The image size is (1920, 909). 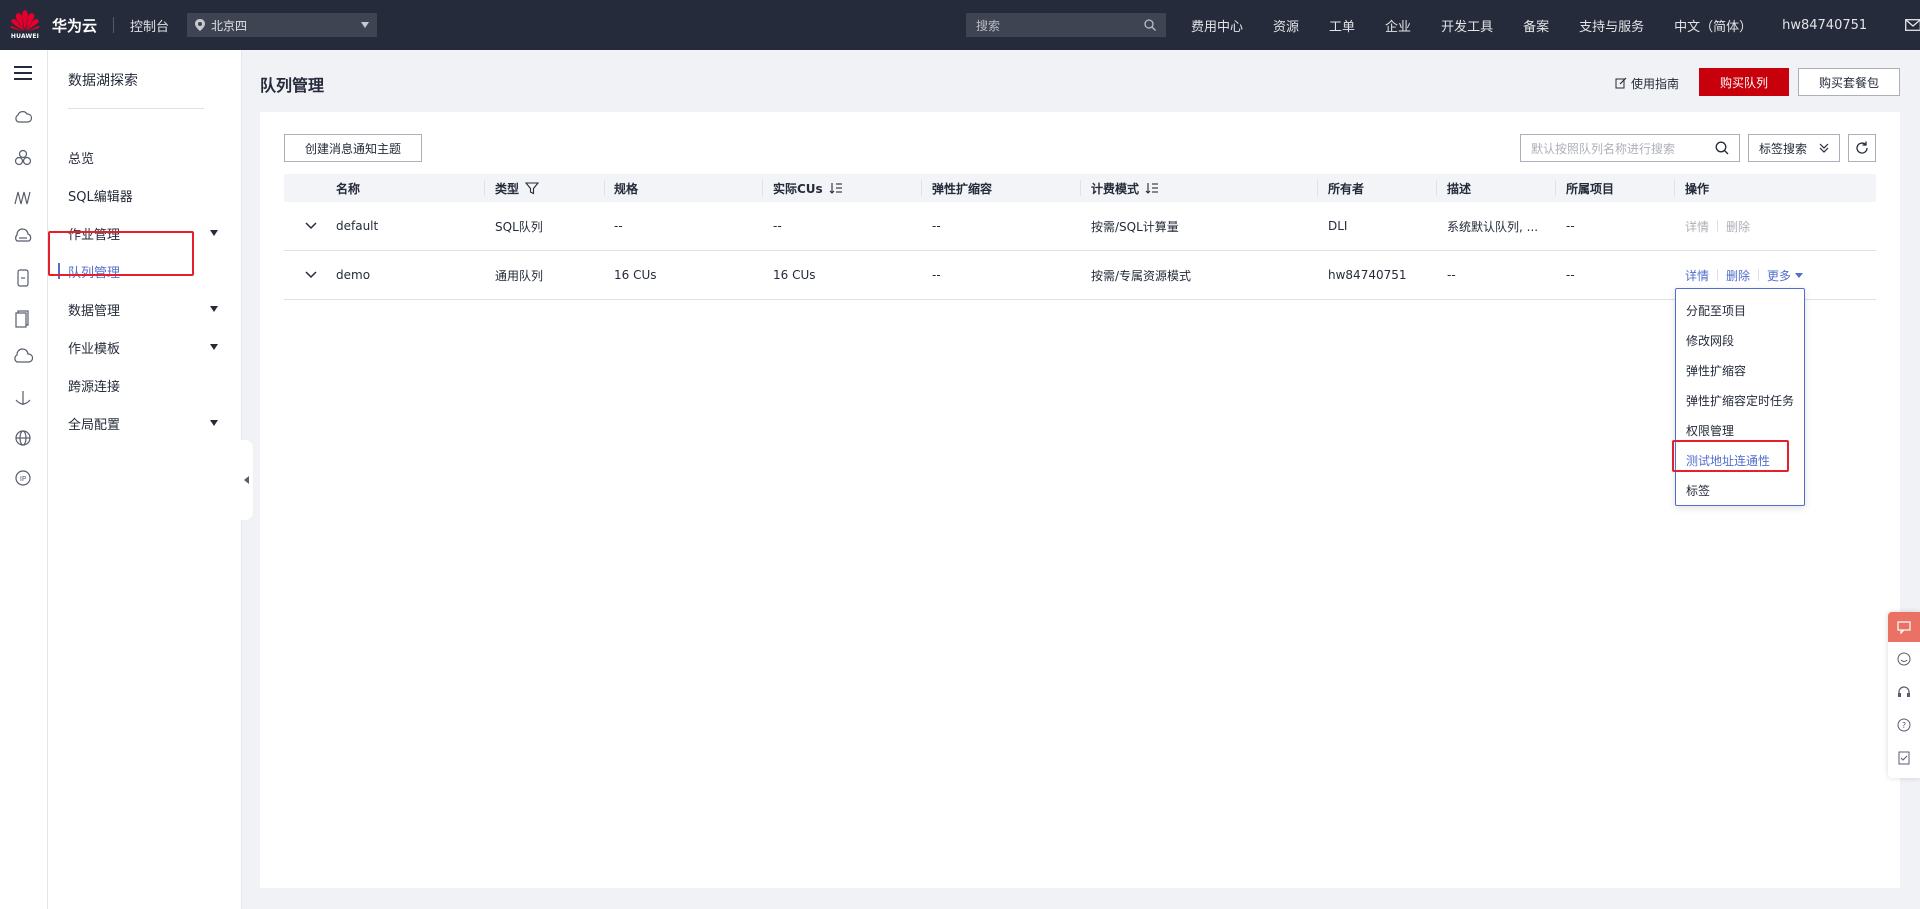 I want to click on caret-down-icon, so click(x=1799, y=275).